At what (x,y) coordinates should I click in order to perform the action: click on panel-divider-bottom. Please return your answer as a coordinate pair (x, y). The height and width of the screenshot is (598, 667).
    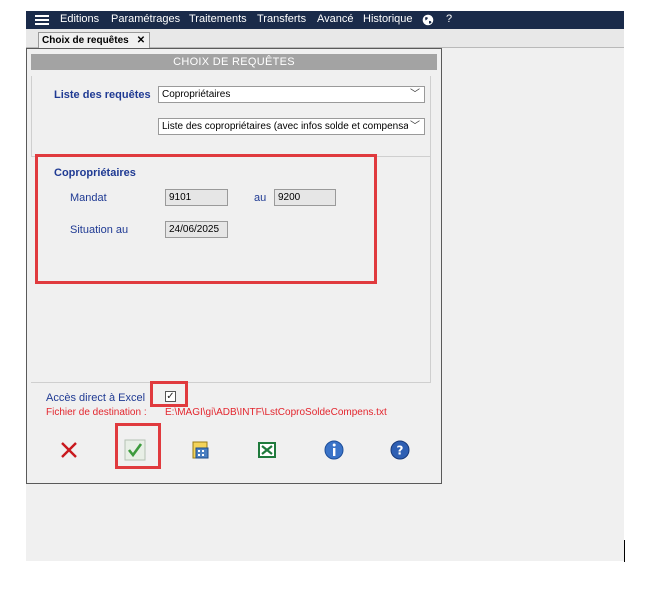
    Looking at the image, I should click on (231, 382).